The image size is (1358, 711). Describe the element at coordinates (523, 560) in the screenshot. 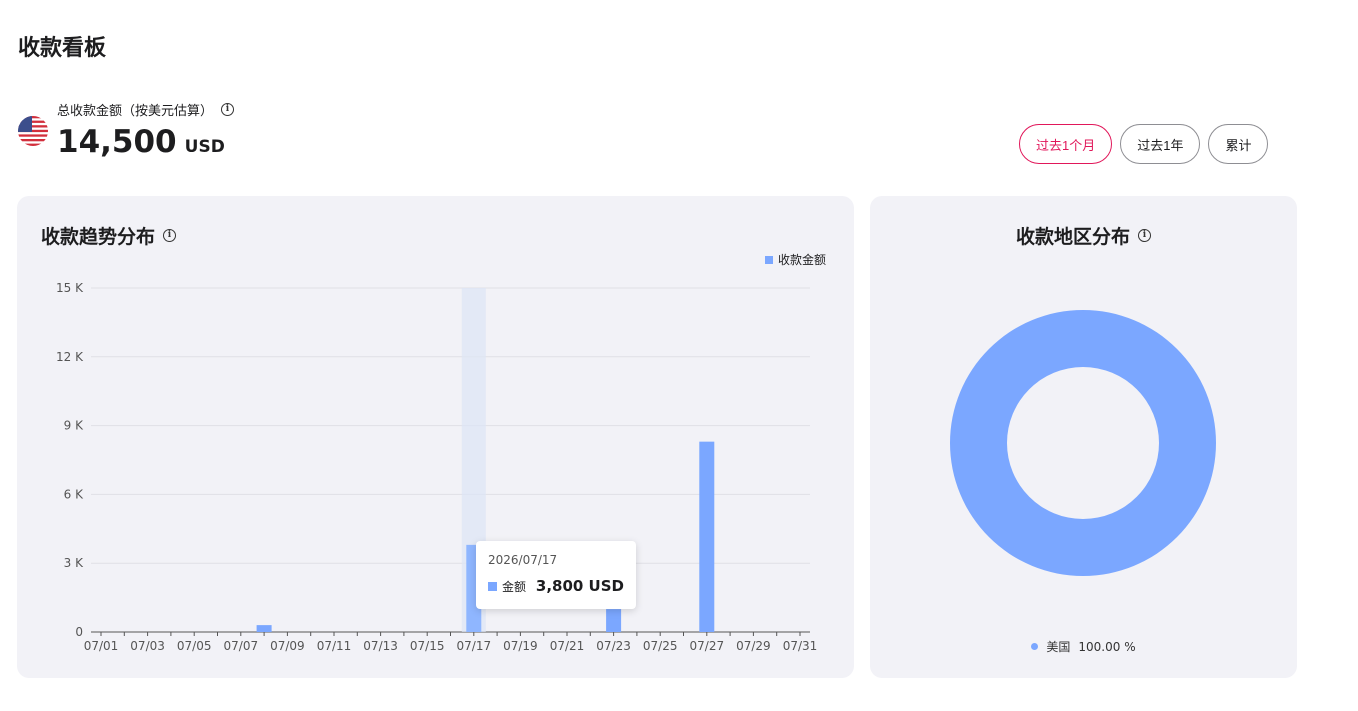

I see `tooltip-date: 2026/07/17` at that location.